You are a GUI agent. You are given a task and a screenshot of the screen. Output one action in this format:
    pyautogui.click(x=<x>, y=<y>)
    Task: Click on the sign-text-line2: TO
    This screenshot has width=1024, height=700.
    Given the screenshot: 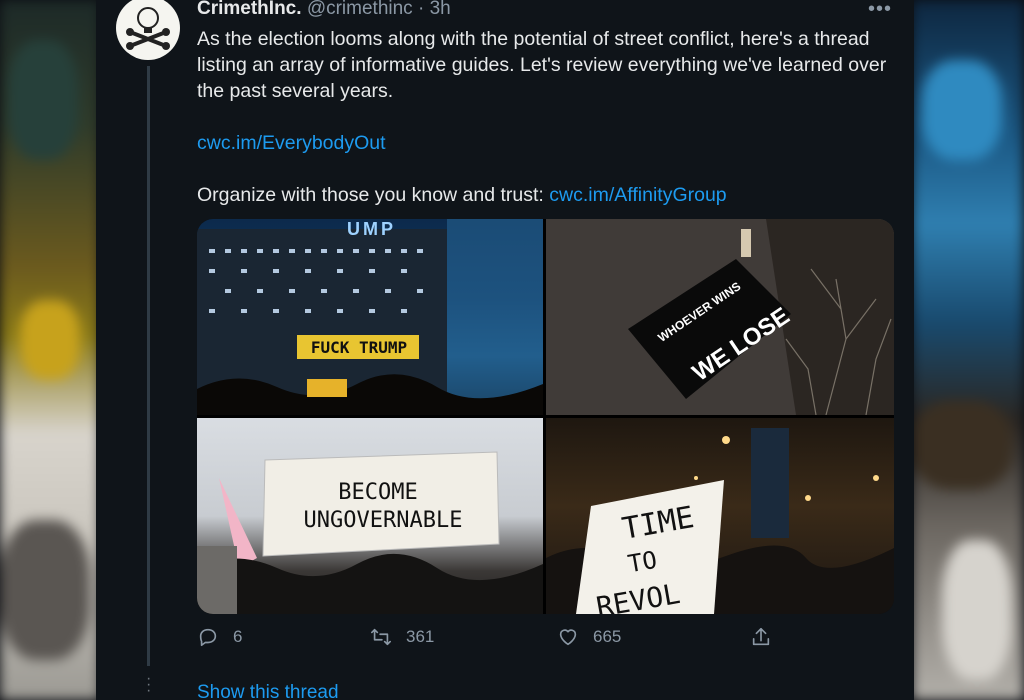 What is the action you would take?
    pyautogui.click(x=642, y=562)
    